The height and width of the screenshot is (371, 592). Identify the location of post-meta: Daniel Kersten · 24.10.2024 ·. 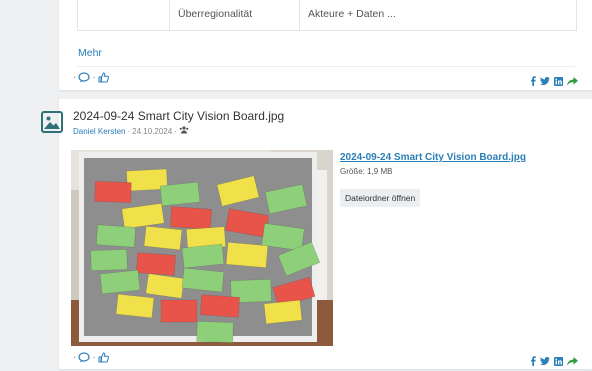
(131, 131).